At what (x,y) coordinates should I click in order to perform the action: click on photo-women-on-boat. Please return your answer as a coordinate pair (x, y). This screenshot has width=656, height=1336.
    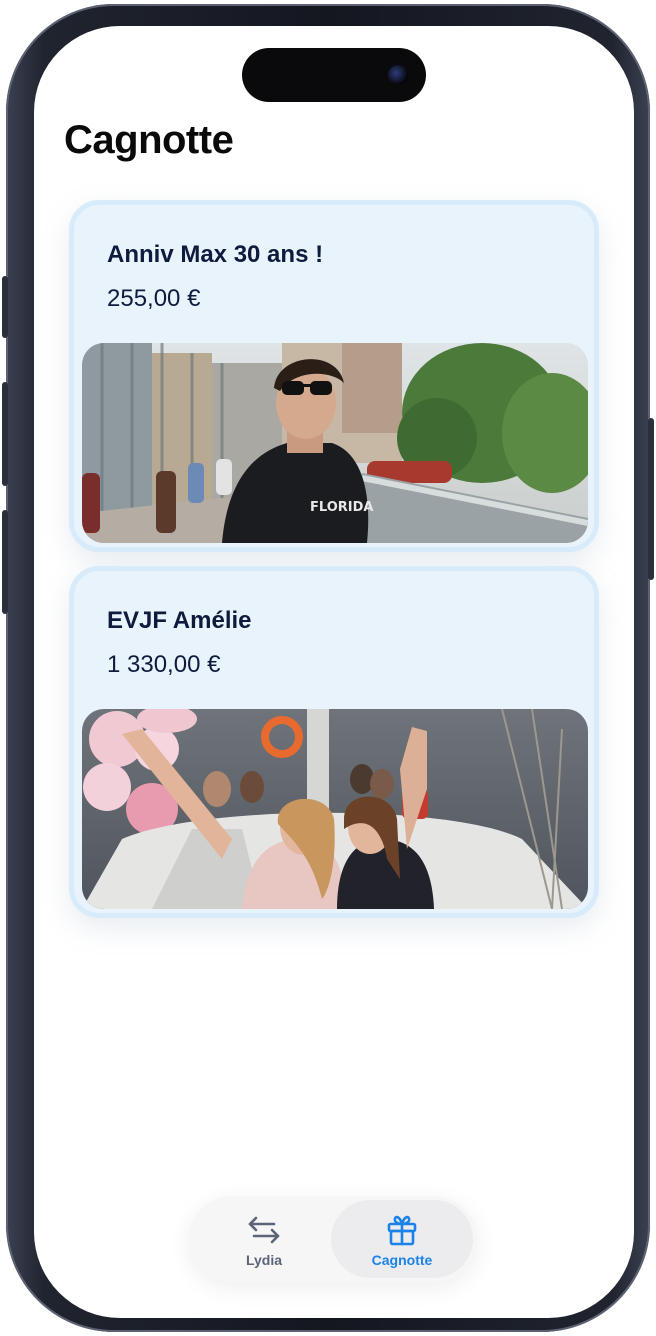
    Looking at the image, I should click on (335, 809).